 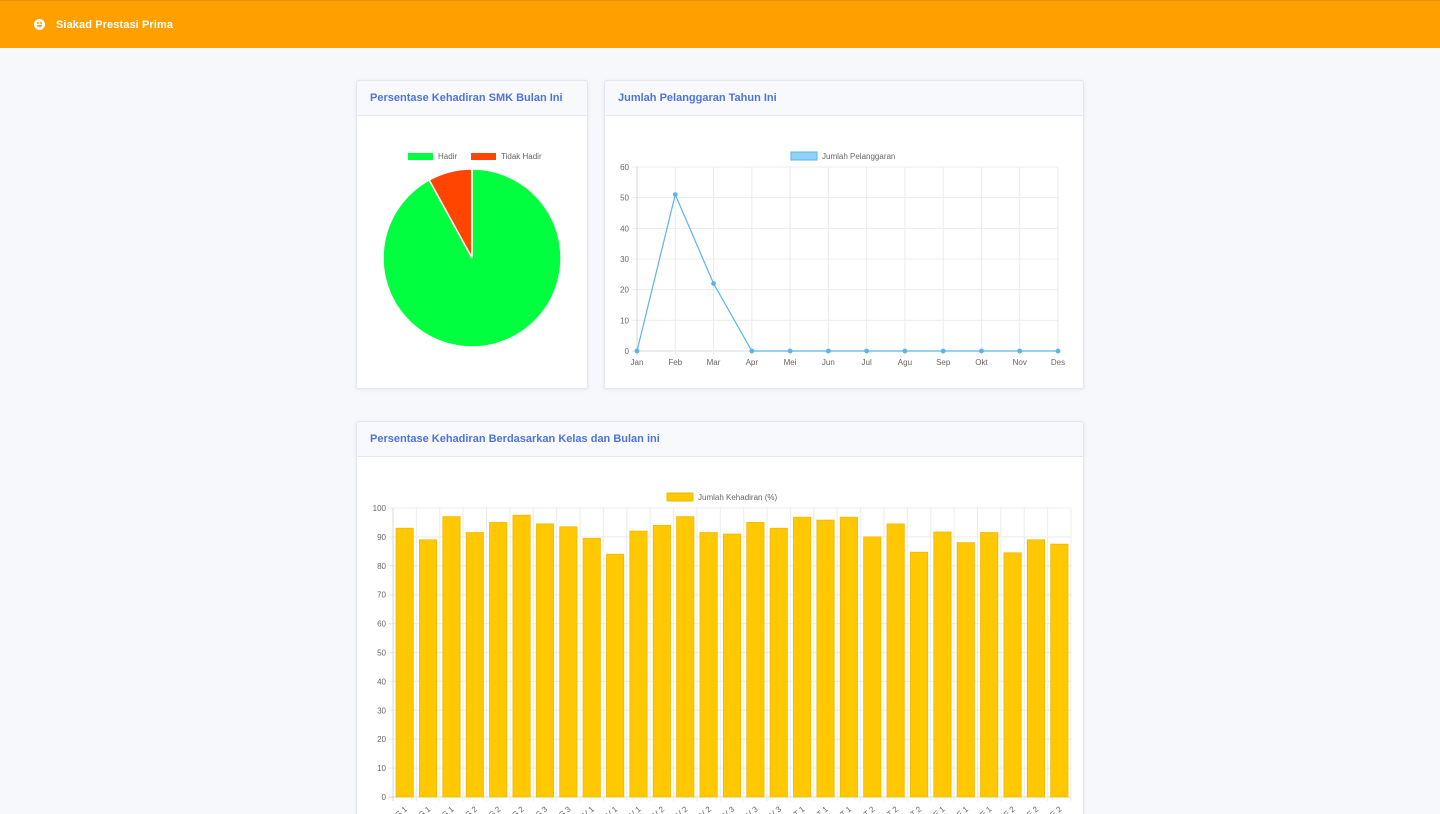 I want to click on y-tick-label: 20, so click(x=624, y=290).